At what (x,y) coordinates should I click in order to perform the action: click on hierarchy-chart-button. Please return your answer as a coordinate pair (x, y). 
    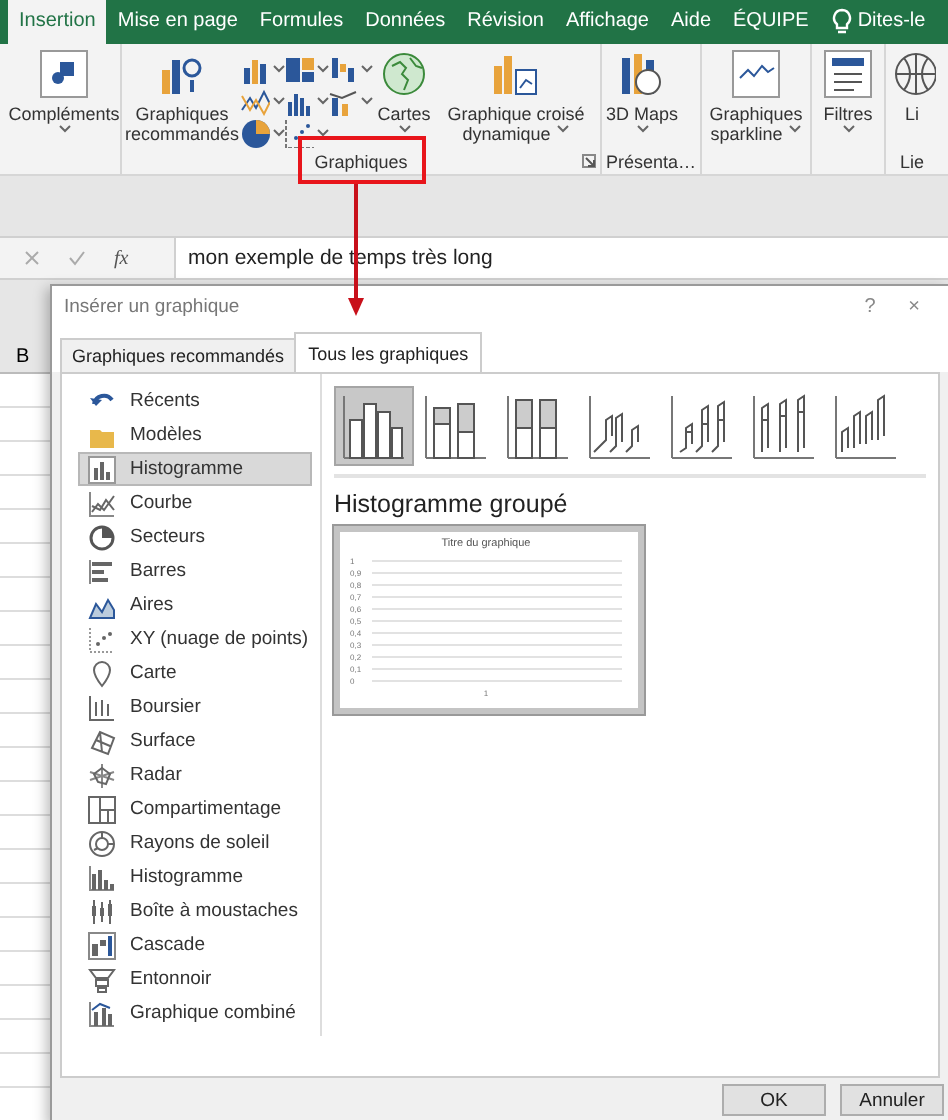
    Looking at the image, I should click on (306, 68).